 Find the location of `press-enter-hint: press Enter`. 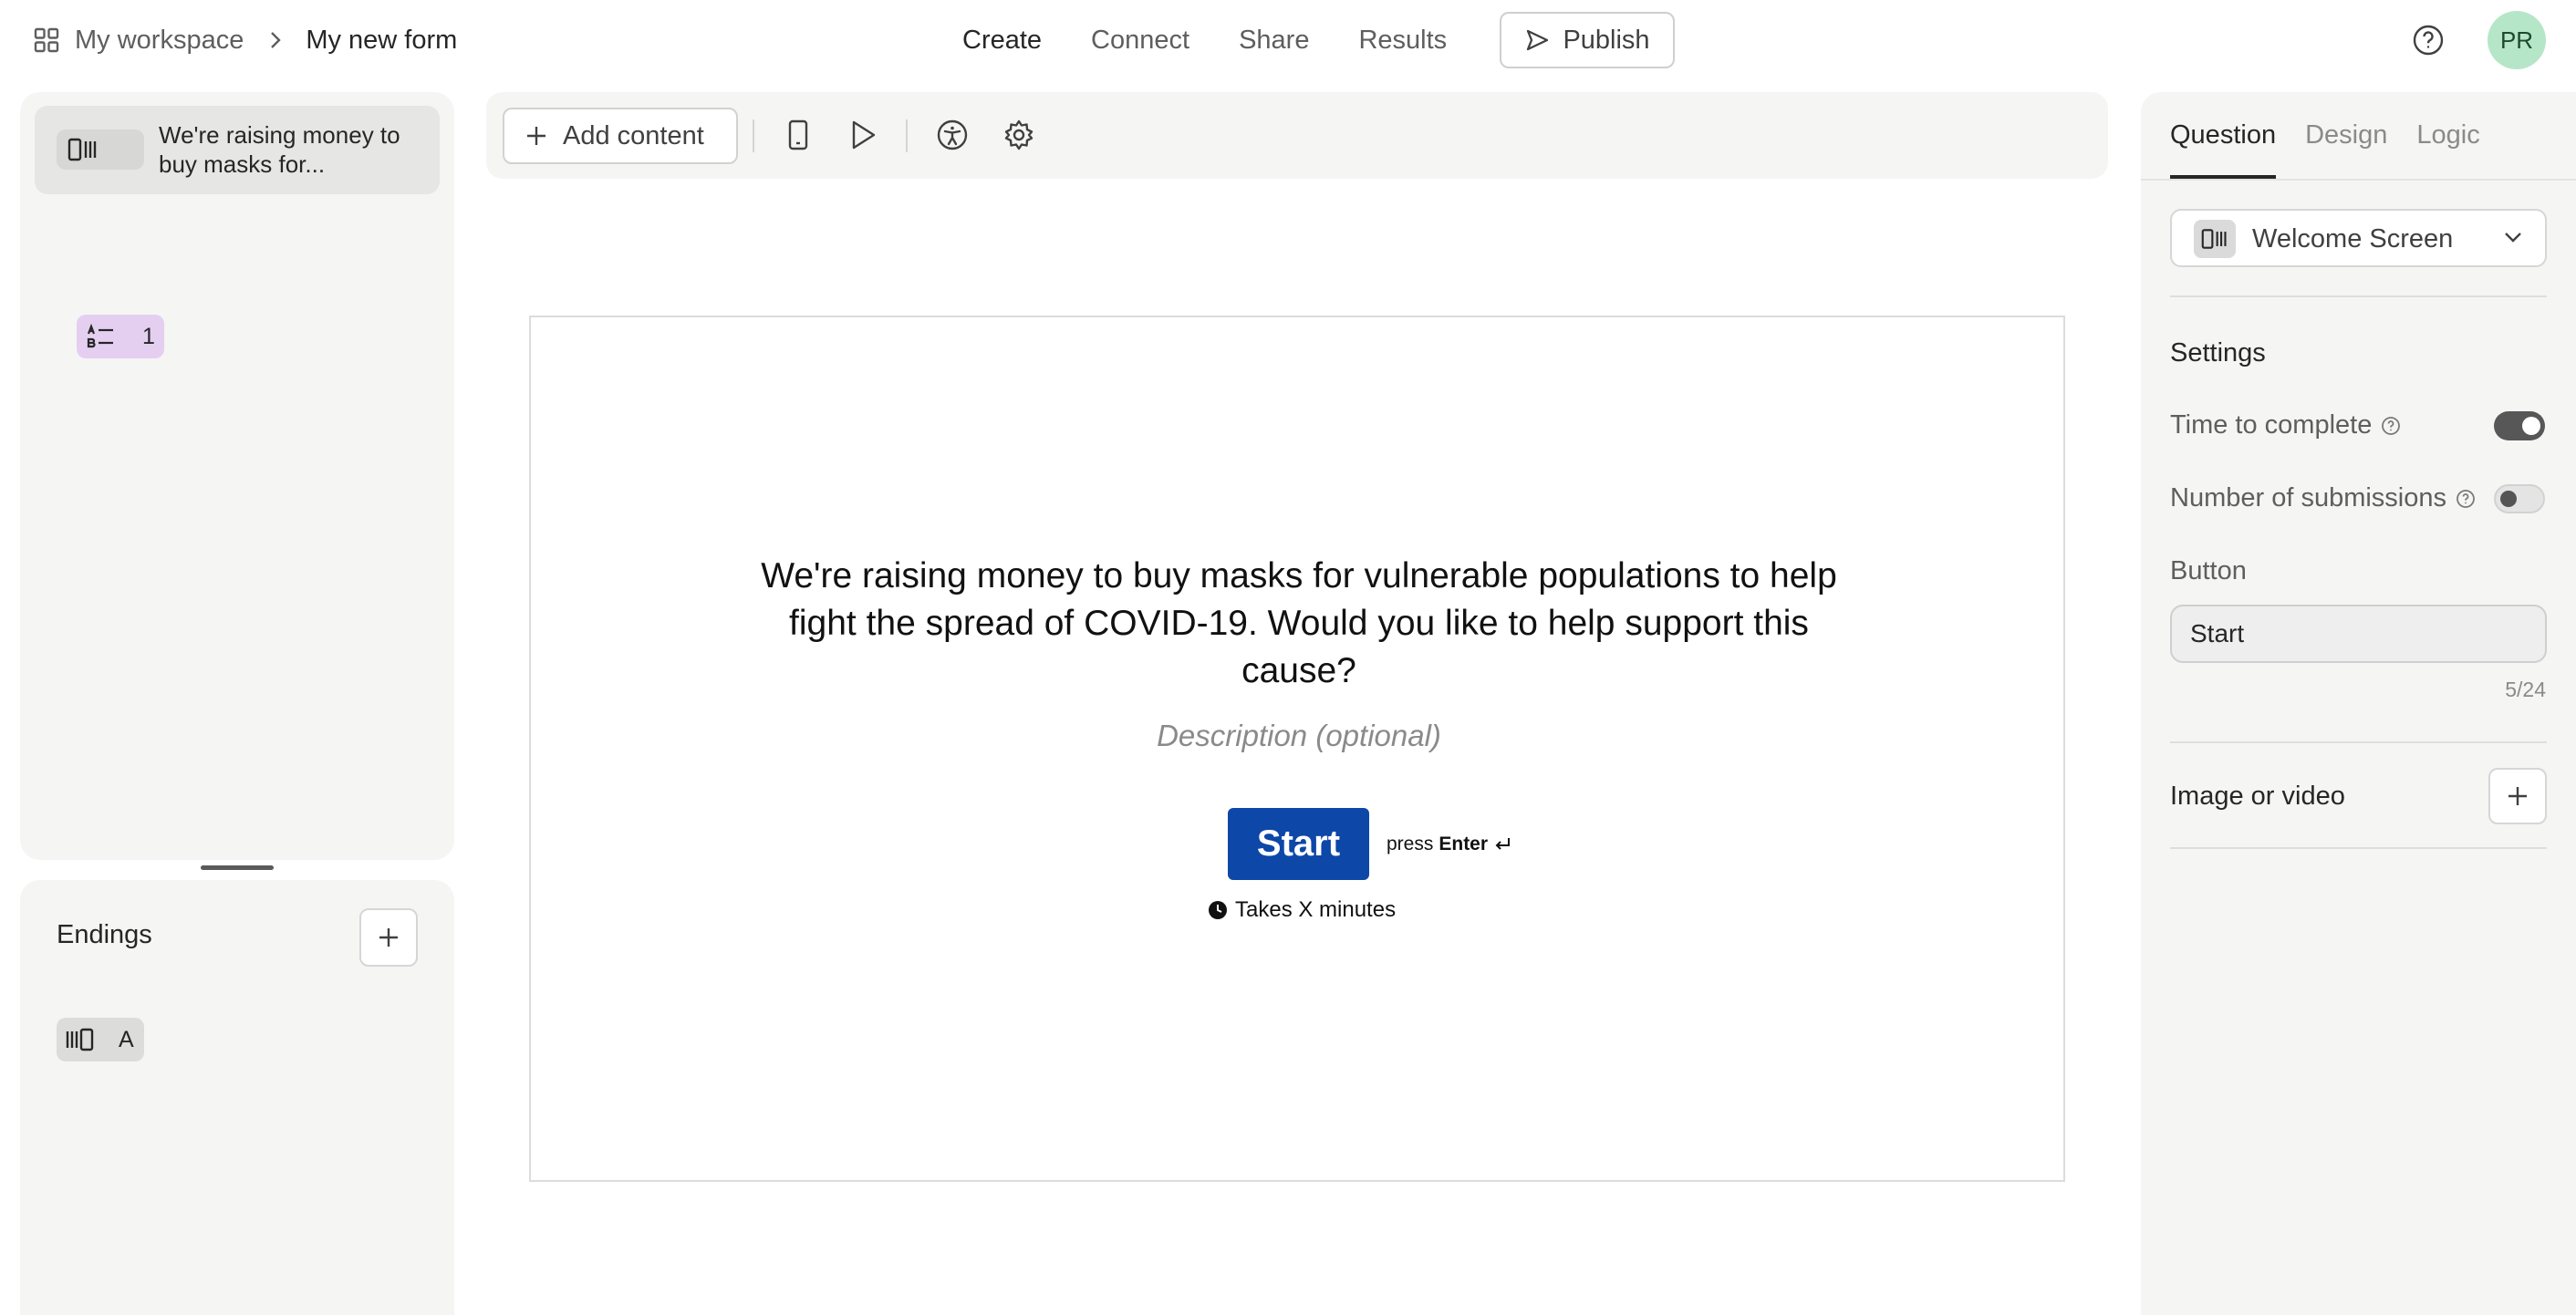

press-enter-hint: press Enter is located at coordinates (1449, 844).